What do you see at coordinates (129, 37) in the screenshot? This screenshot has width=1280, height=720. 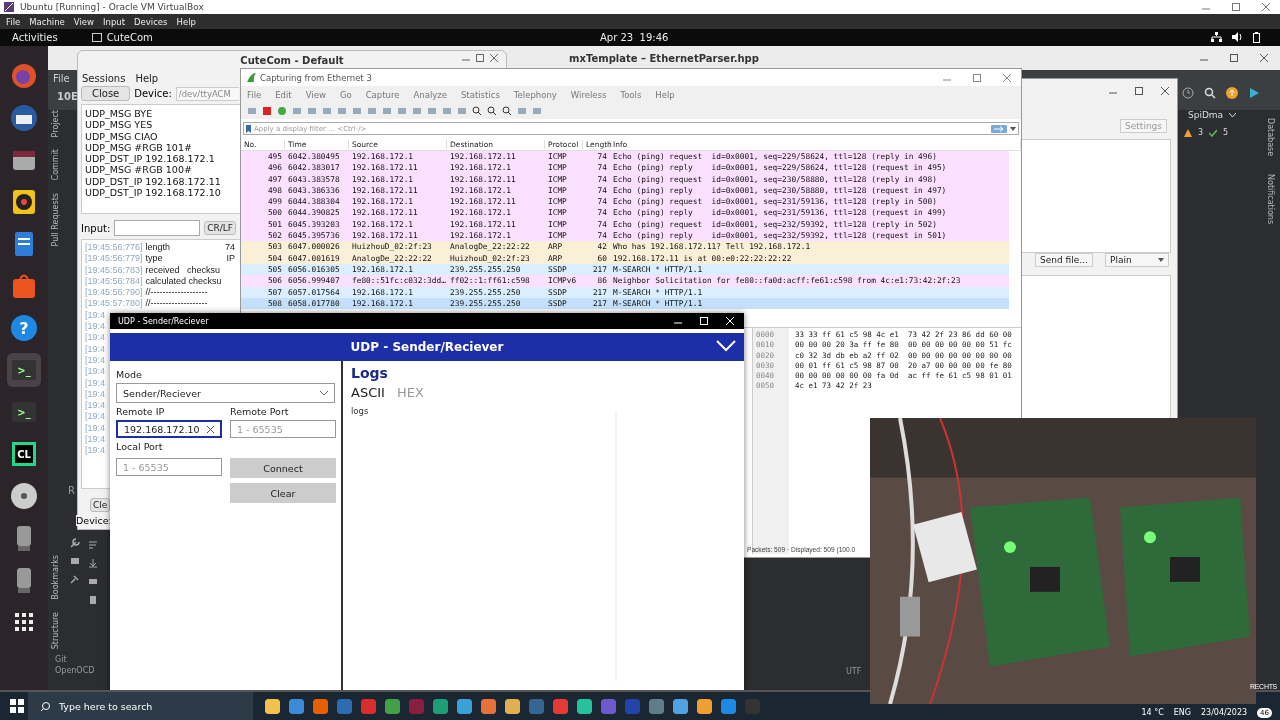 I see `app-menu: CuteCom` at bounding box center [129, 37].